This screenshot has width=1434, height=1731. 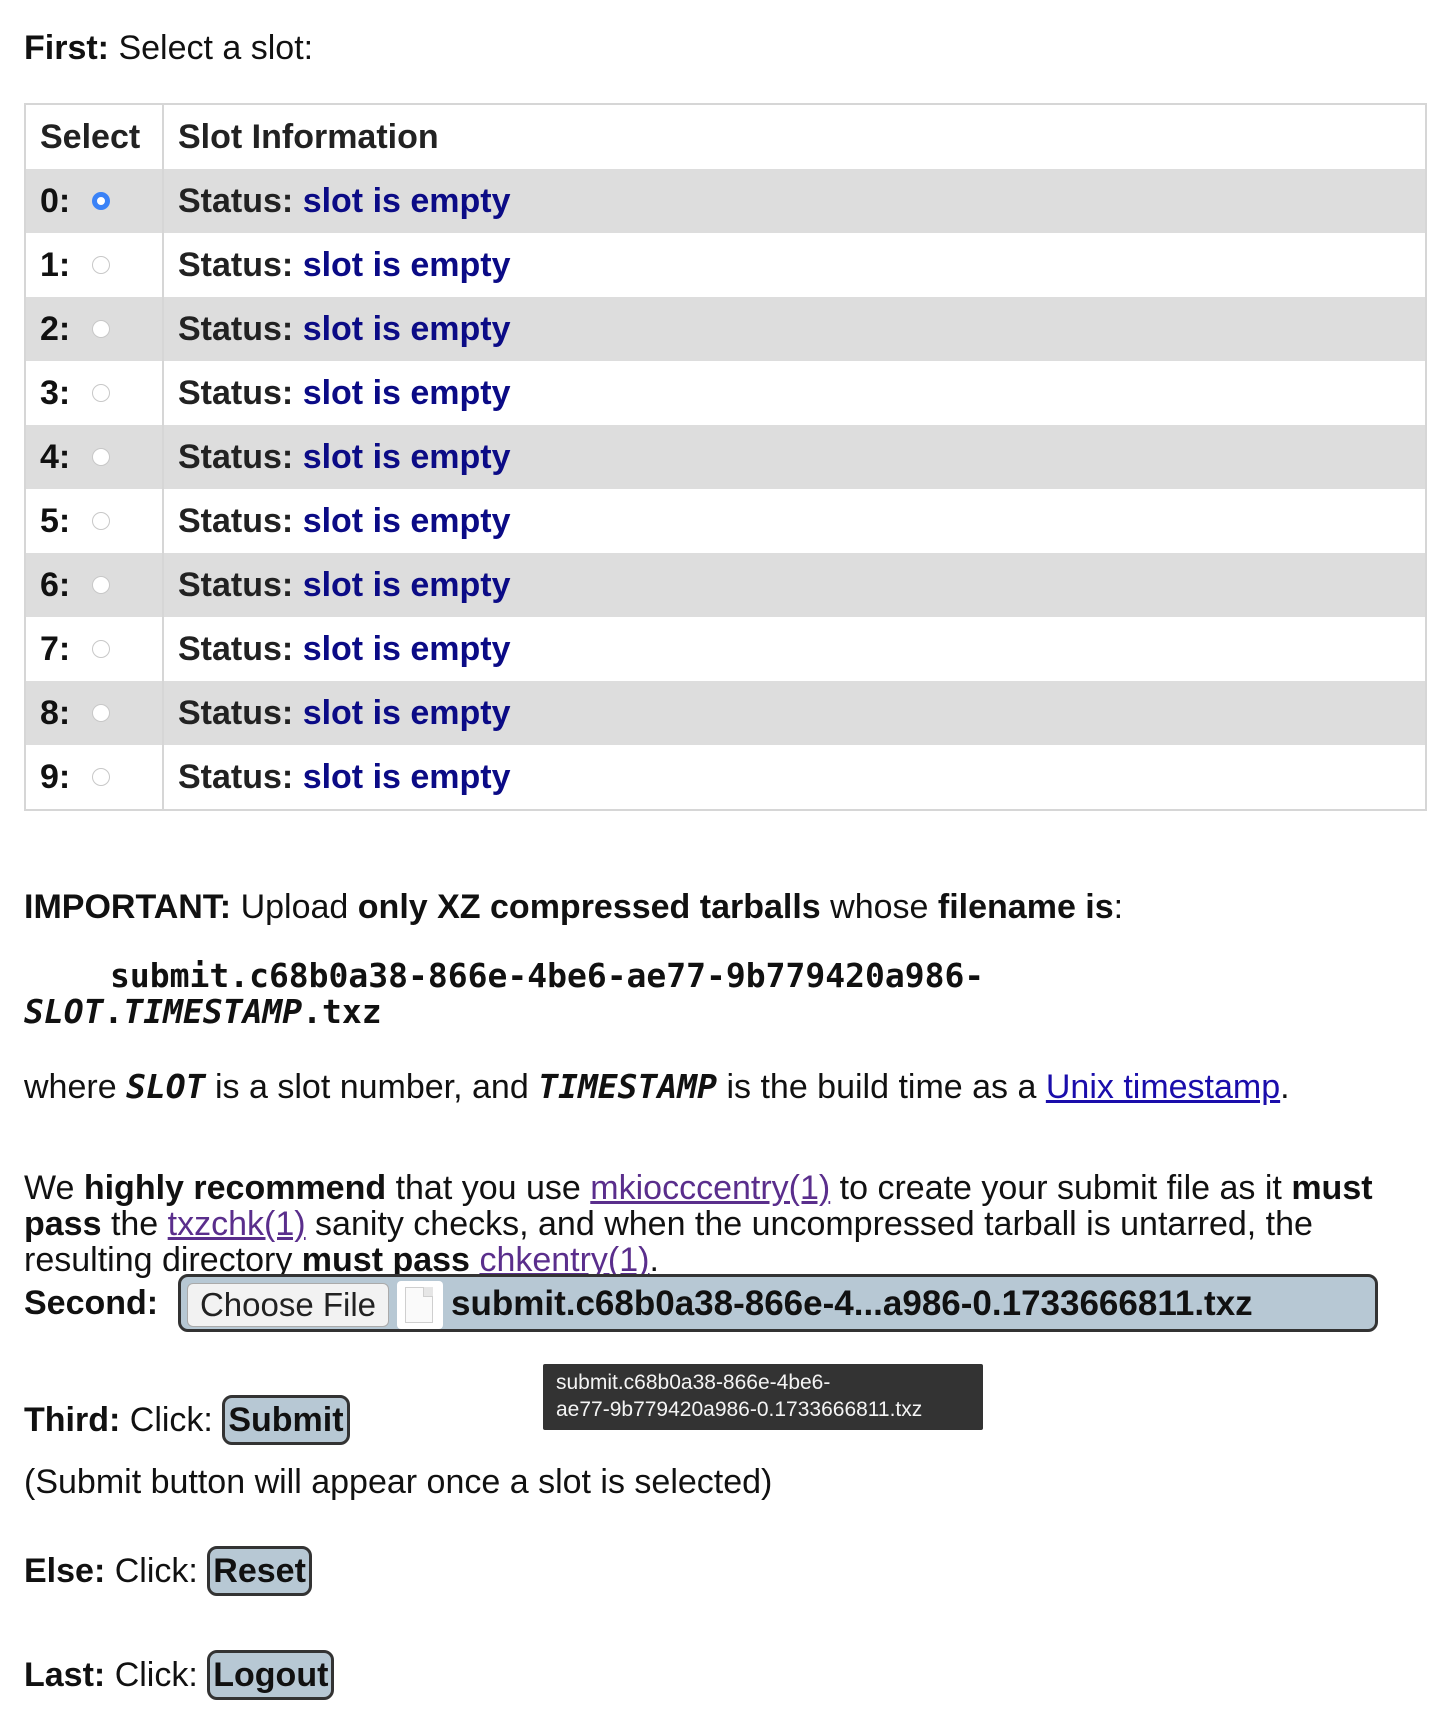 What do you see at coordinates (64, 1011) in the screenshot?
I see `filename-slot: SLOT` at bounding box center [64, 1011].